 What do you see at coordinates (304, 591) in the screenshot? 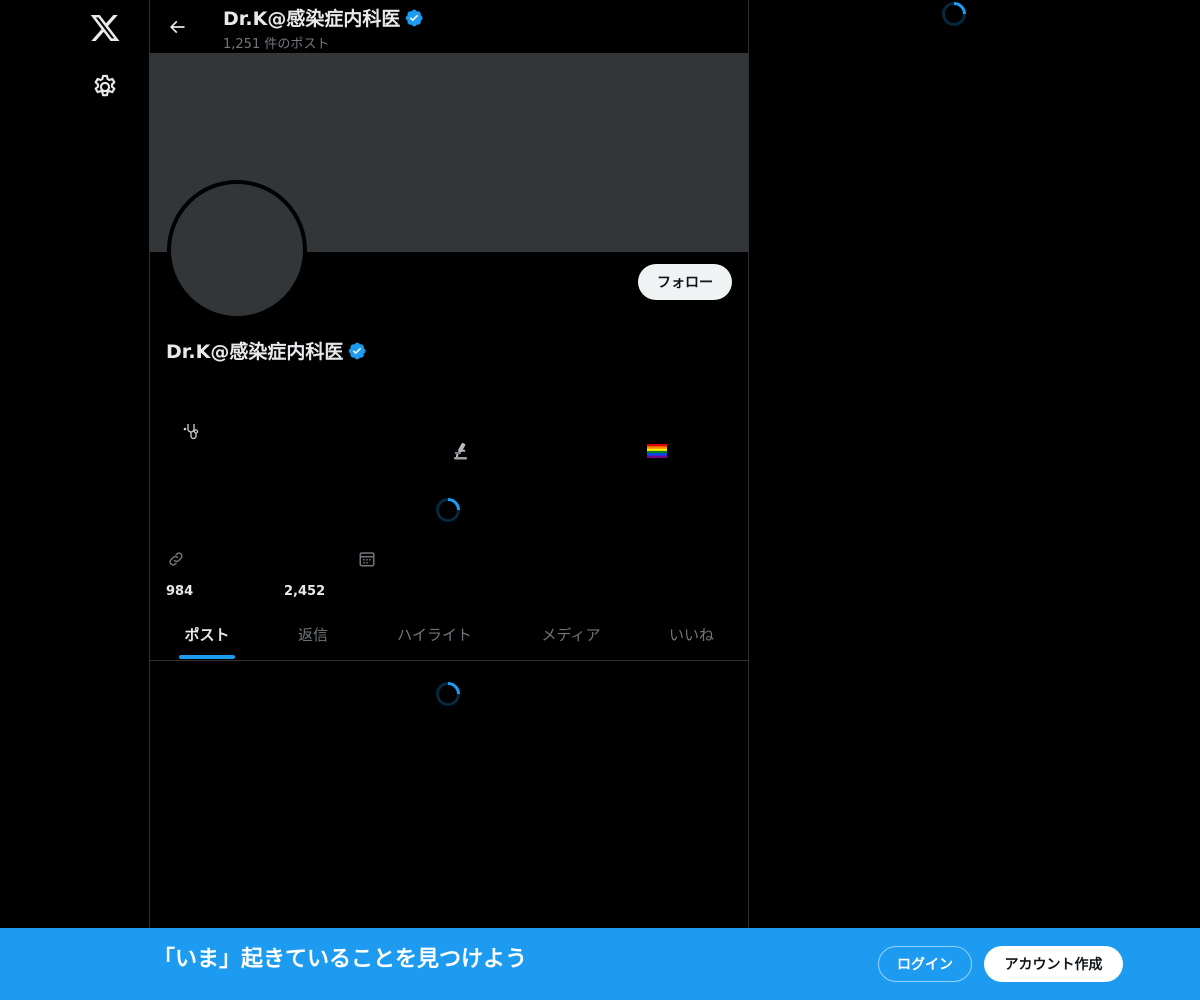
I see `followers-count: 2,452` at bounding box center [304, 591].